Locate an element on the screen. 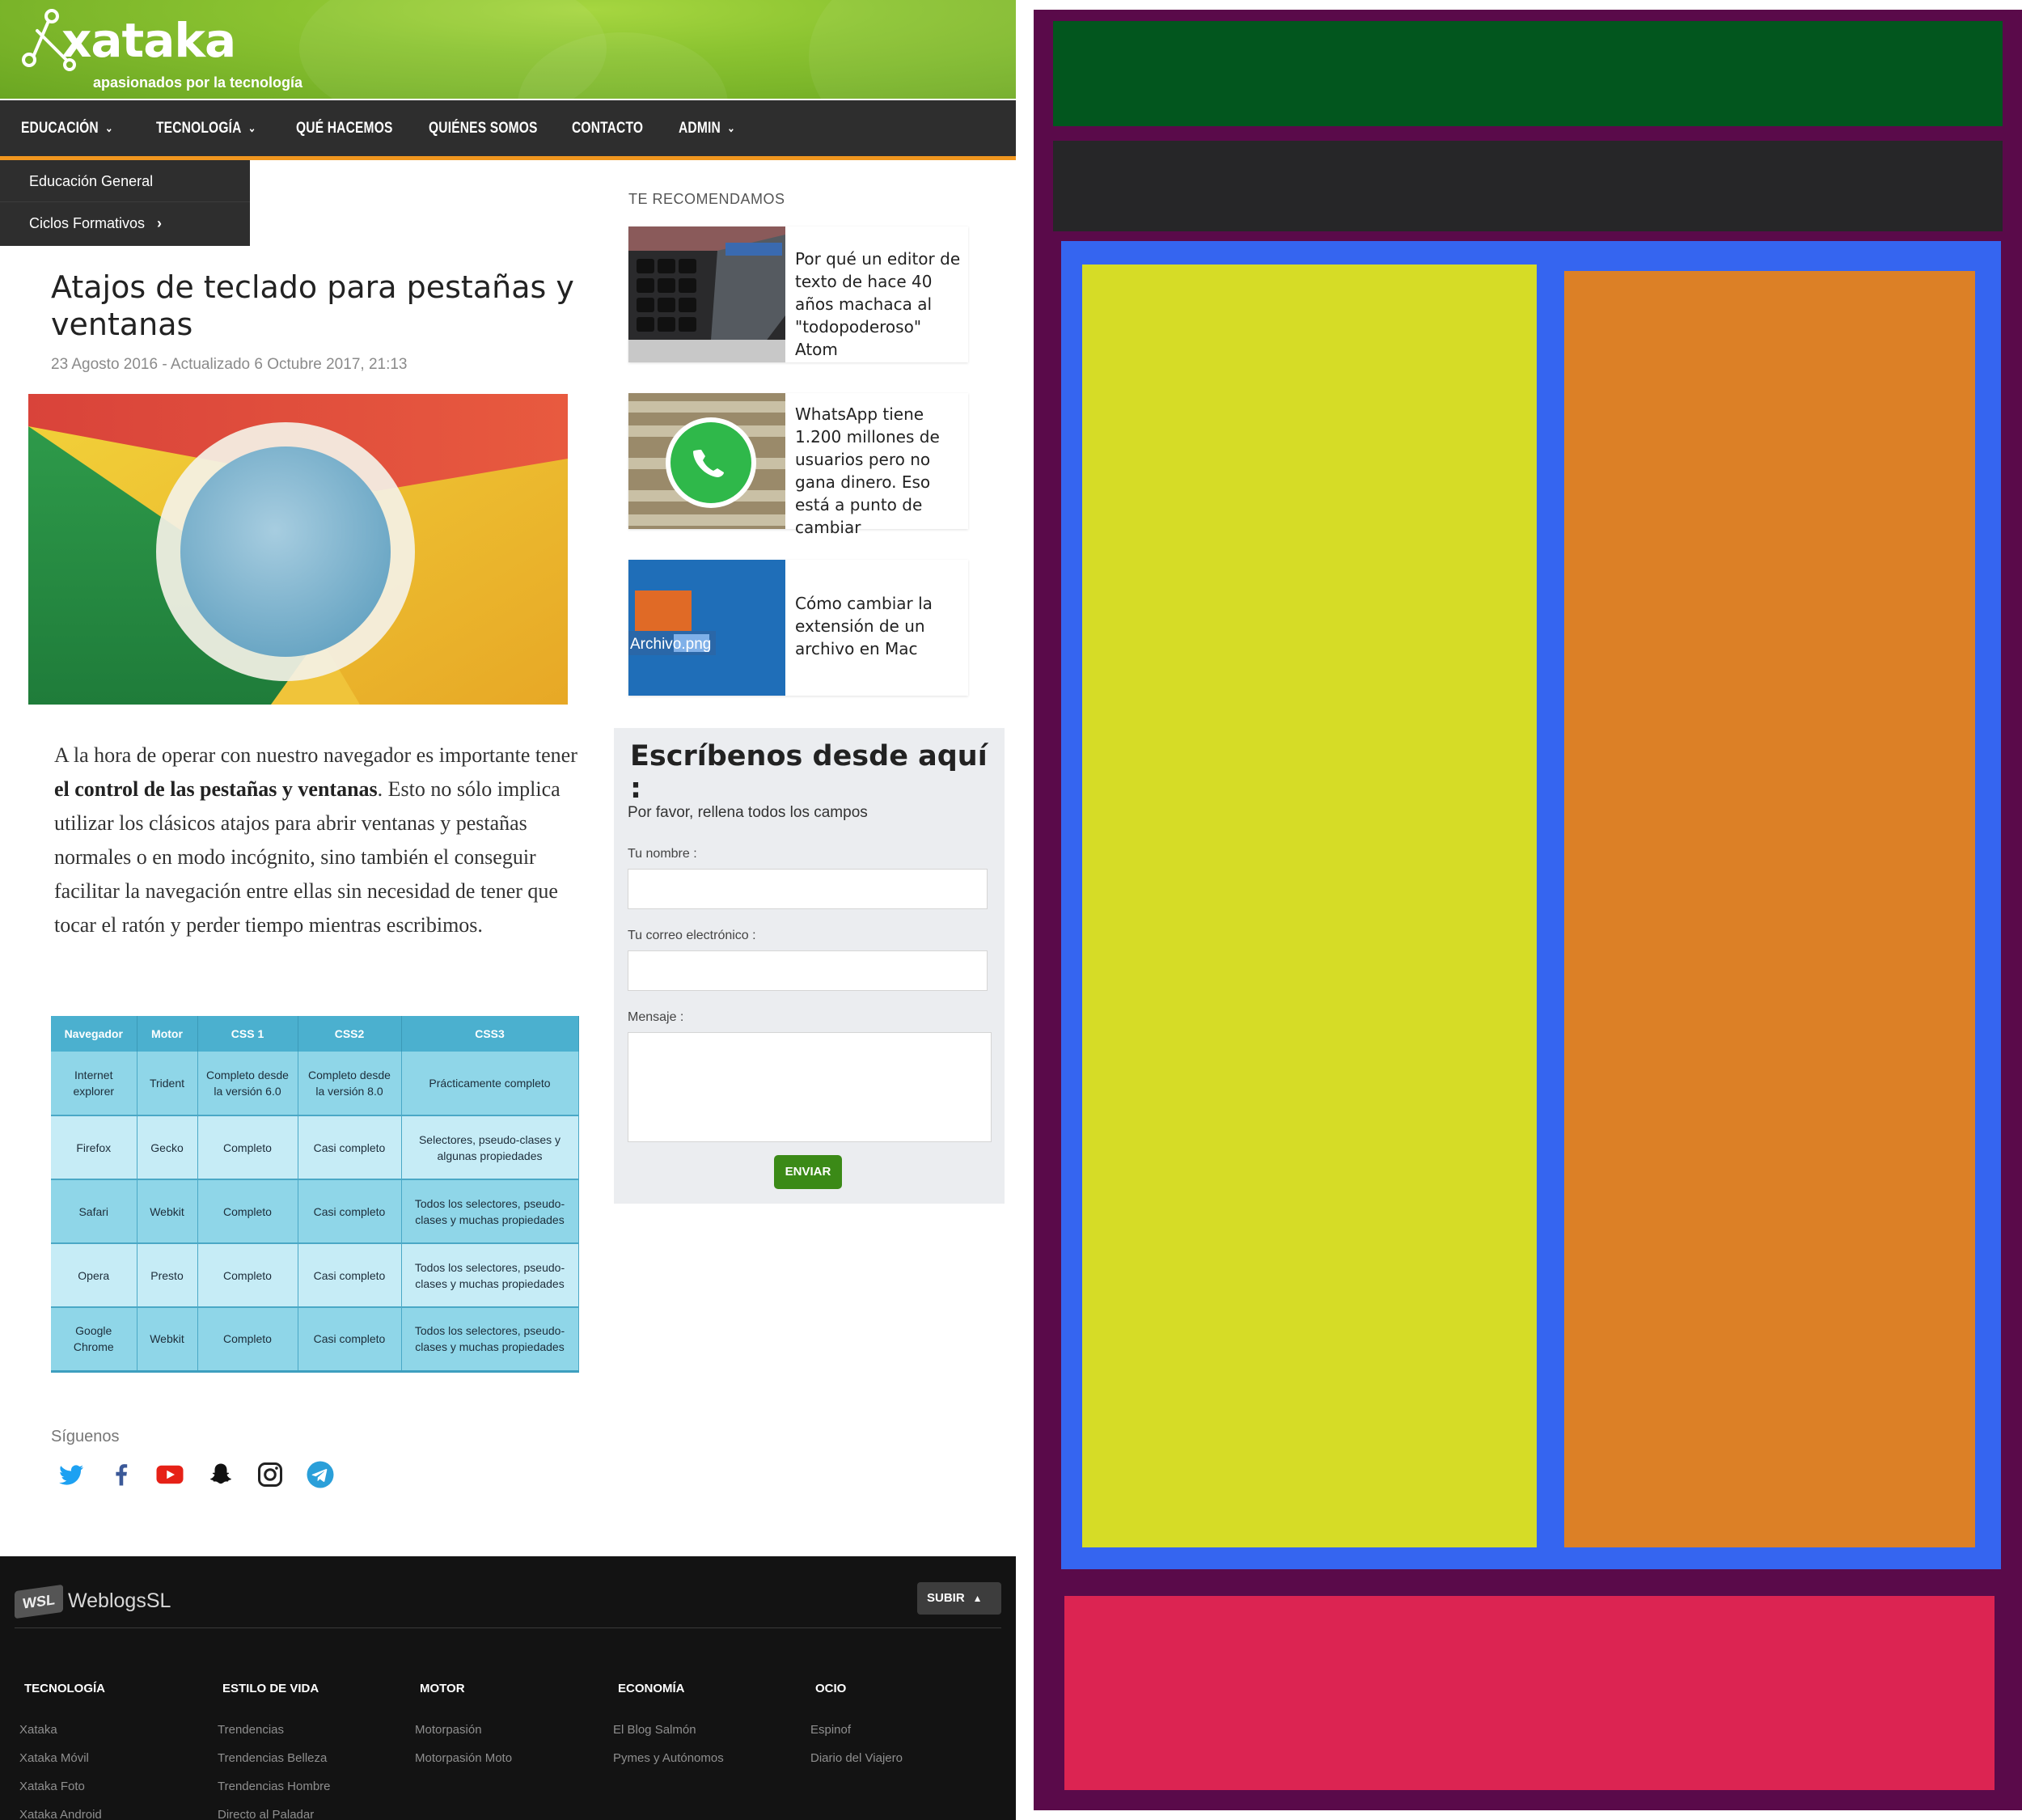 This screenshot has width=2022, height=1820. contact-form-subtitle: Por favor, rellena todos los campos is located at coordinates (748, 812).